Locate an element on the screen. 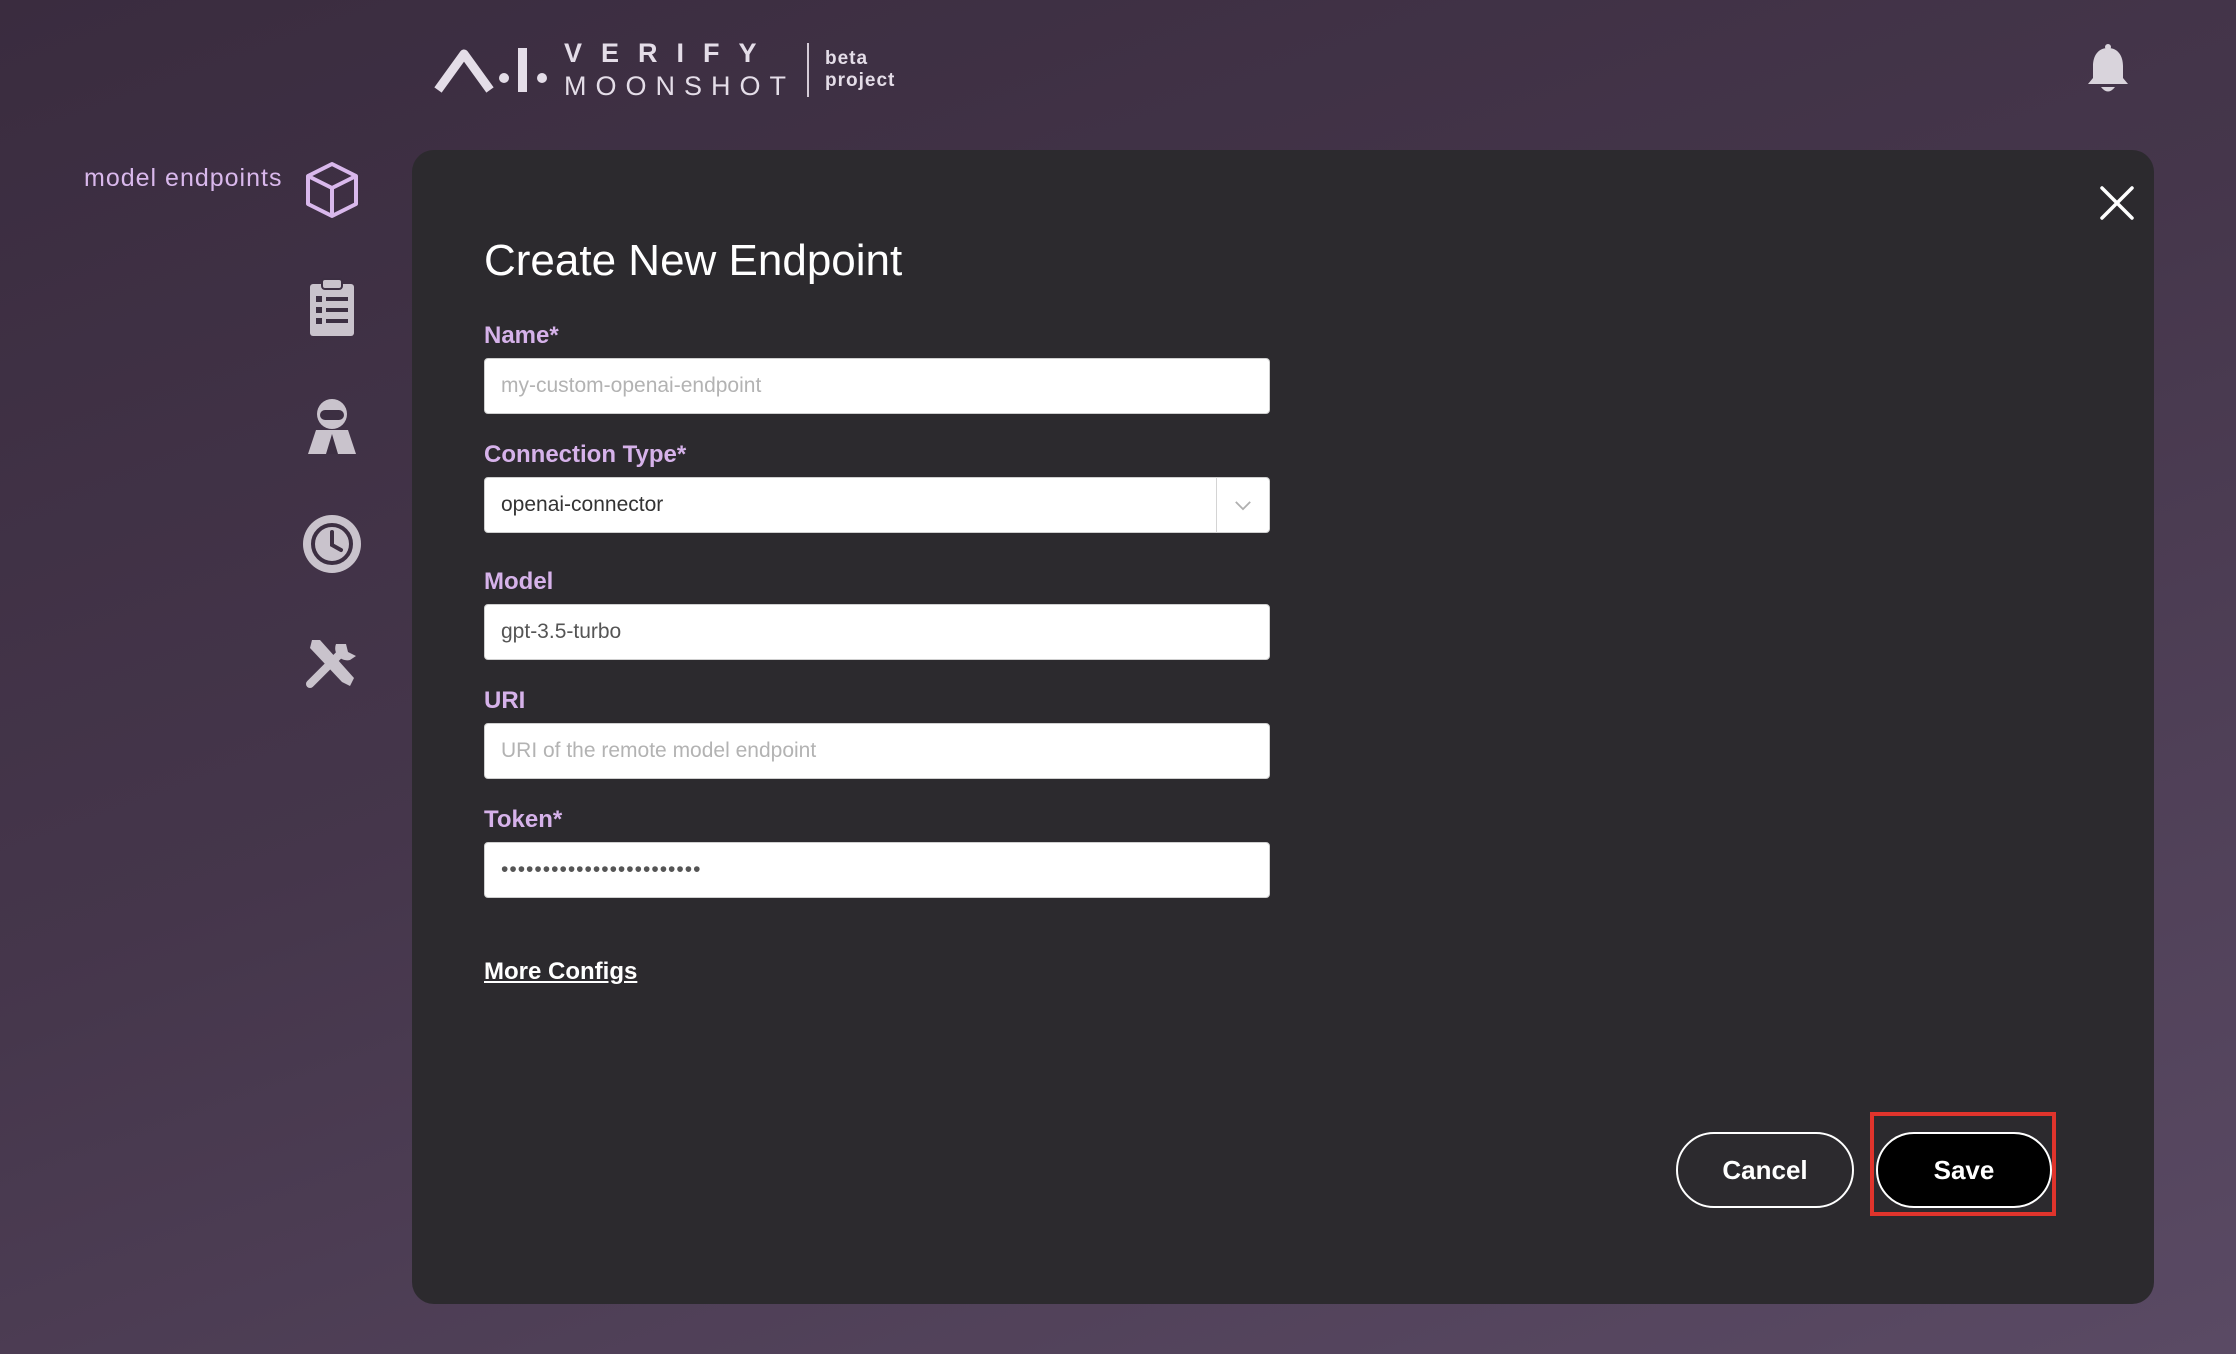 The width and height of the screenshot is (2236, 1354). logo-mark-icon is located at coordinates (490, 70).